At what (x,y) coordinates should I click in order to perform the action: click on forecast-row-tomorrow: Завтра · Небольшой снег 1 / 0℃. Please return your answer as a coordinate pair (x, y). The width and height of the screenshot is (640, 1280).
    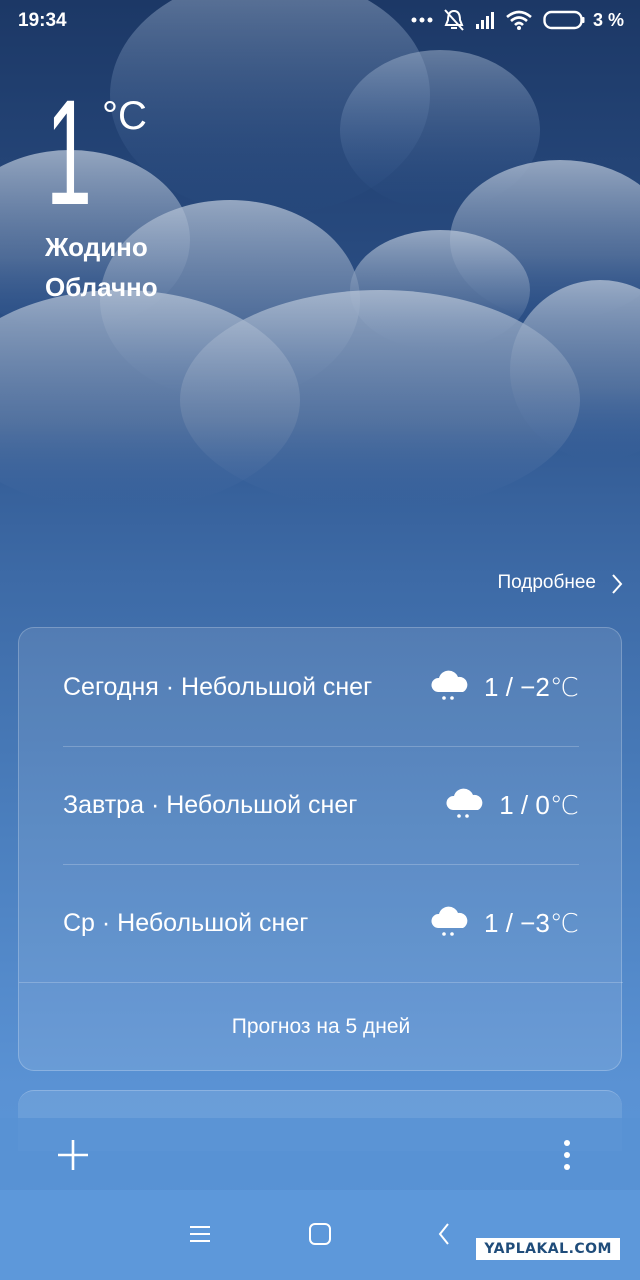
    Looking at the image, I should click on (321, 805).